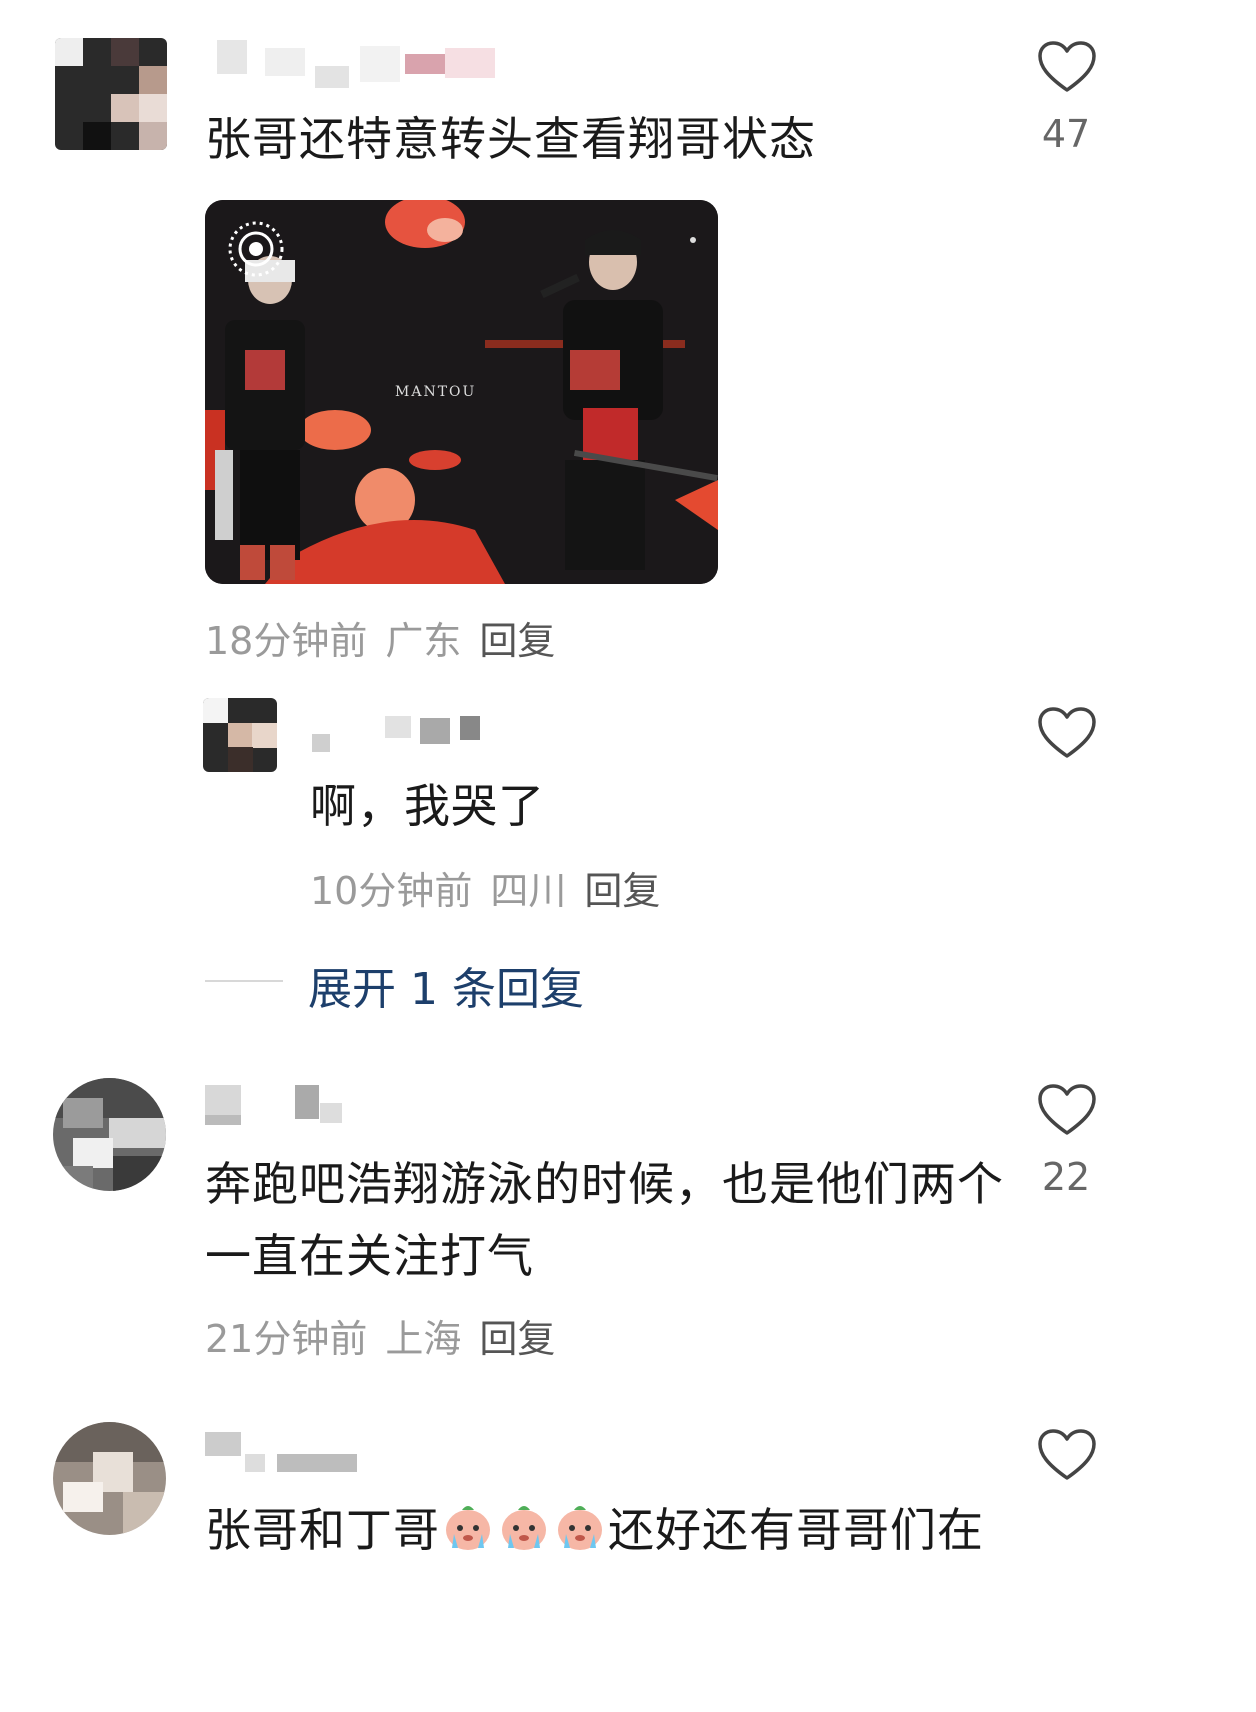 Image resolution: width=1256 pixels, height=1712 pixels. Describe the element at coordinates (286, 641) in the screenshot. I see `comment-time: 18分钟前` at that location.